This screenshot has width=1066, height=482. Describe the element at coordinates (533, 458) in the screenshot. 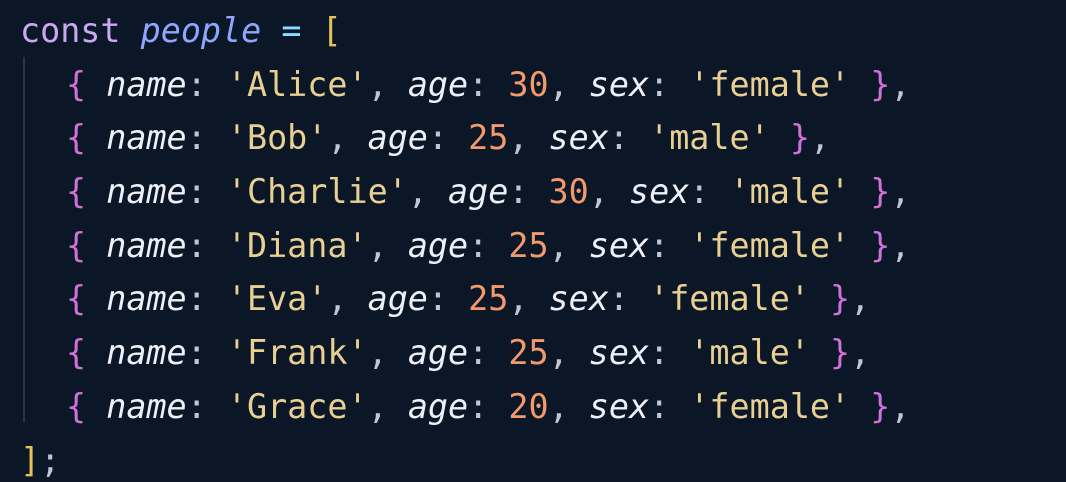

I see `code-line-close: ];` at that location.